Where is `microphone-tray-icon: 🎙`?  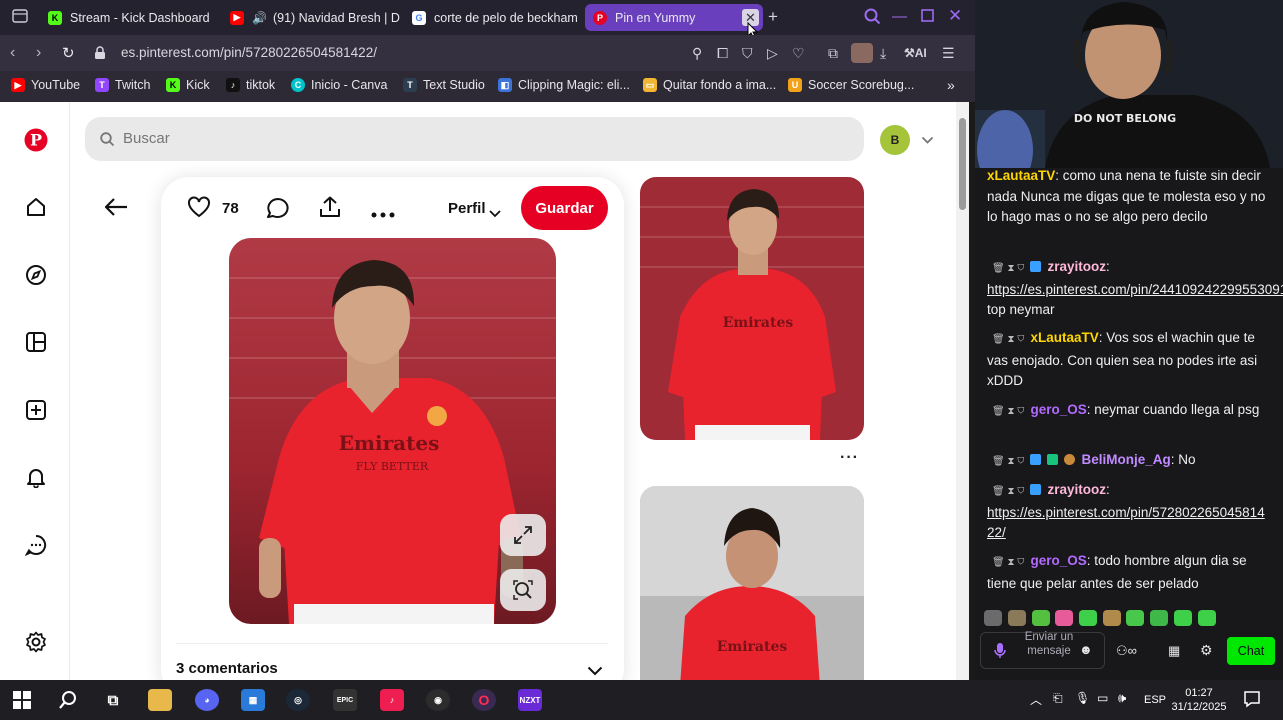
microphone-tray-icon: 🎙 is located at coordinates (1082, 698).